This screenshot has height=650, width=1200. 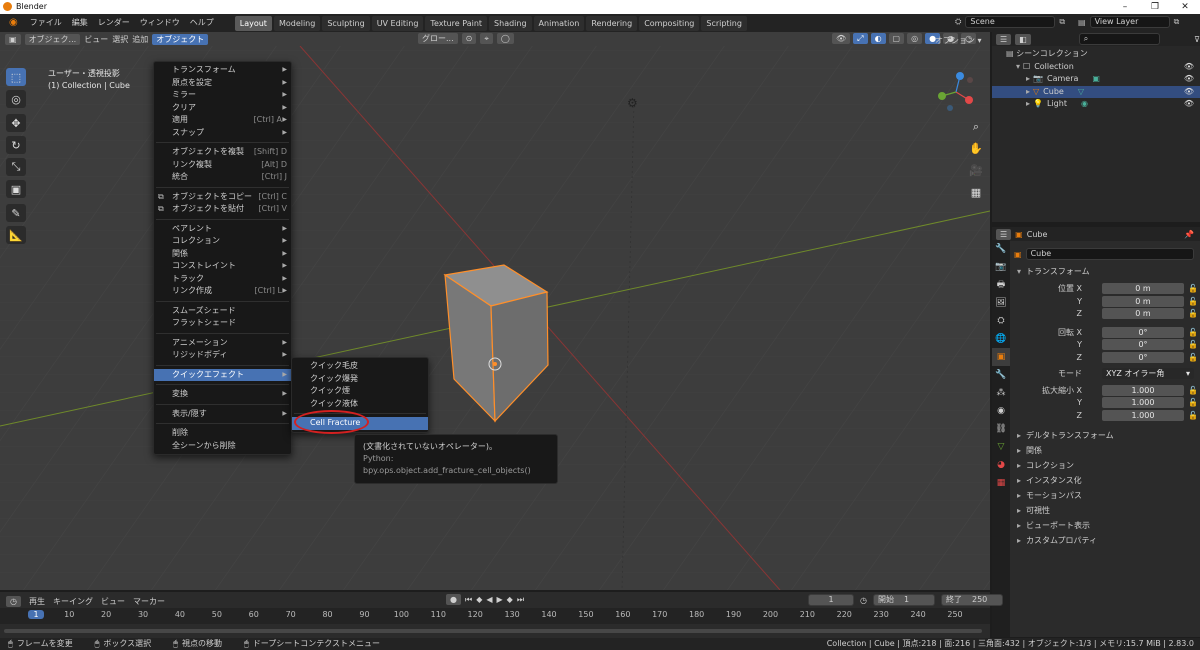 I want to click on timeline-scrollbar, so click(x=493, y=631).